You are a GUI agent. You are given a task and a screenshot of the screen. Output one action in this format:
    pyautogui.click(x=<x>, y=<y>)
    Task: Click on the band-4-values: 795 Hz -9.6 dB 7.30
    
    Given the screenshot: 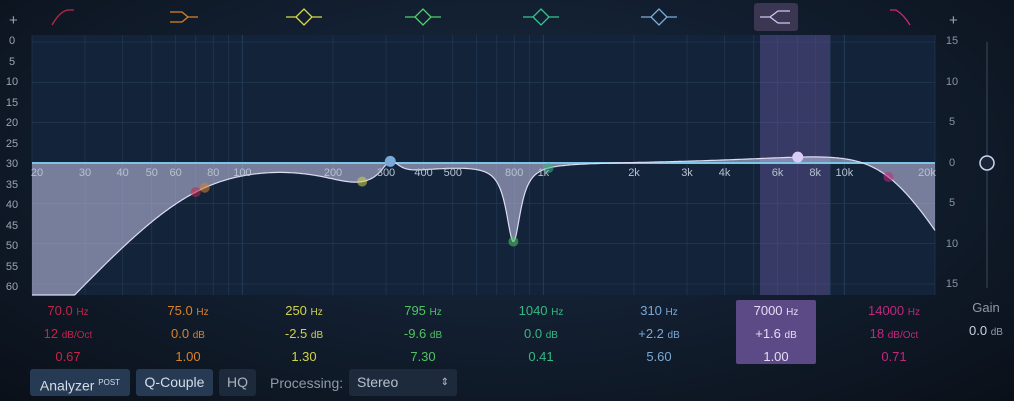 What is the action you would take?
    pyautogui.click(x=423, y=333)
    